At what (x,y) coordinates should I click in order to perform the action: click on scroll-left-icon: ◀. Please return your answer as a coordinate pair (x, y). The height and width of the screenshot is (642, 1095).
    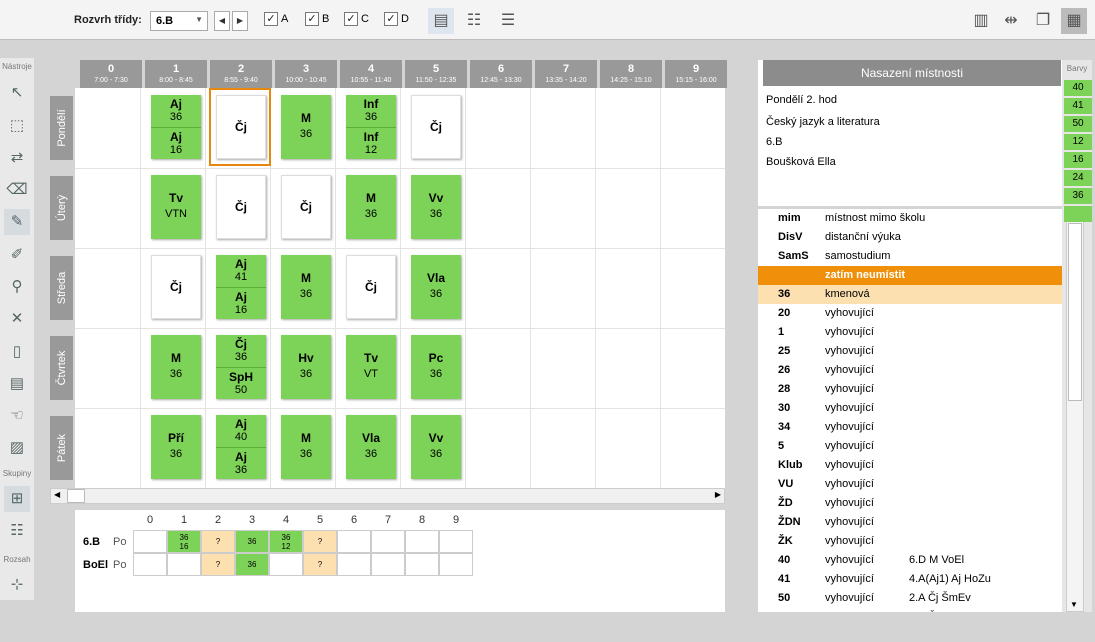
    Looking at the image, I should click on (57, 494).